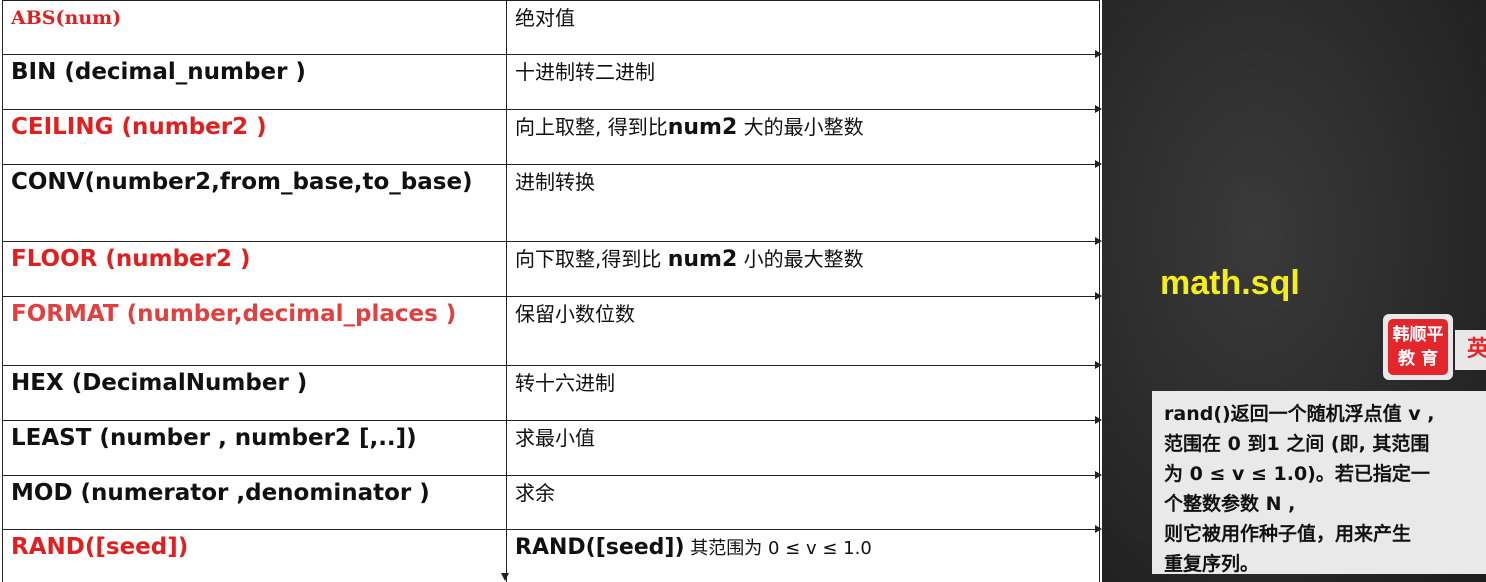 The width and height of the screenshot is (1486, 582). What do you see at coordinates (803, 82) in the screenshot?
I see `function-description: 十进制转二进制` at bounding box center [803, 82].